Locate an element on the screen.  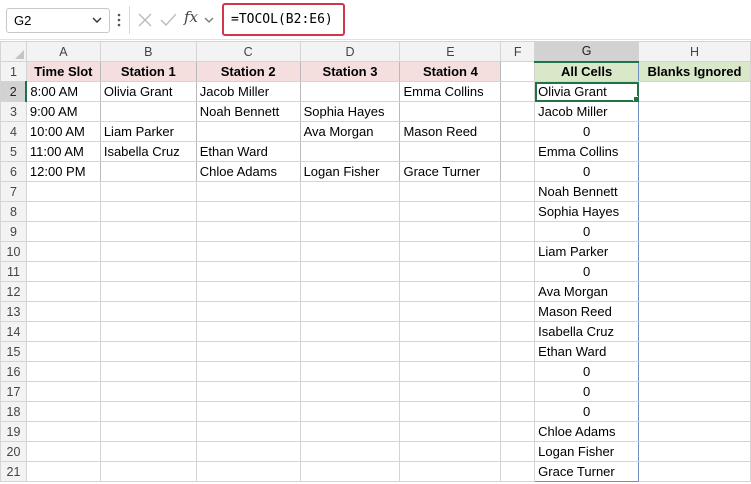
cell-c1: Station 2 is located at coordinates (248, 71).